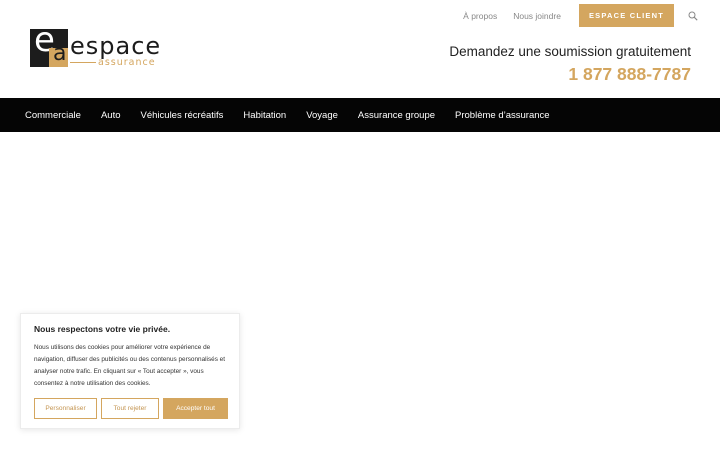 This screenshot has width=720, height=450. I want to click on nav-item-travel: Voyage, so click(322, 115).